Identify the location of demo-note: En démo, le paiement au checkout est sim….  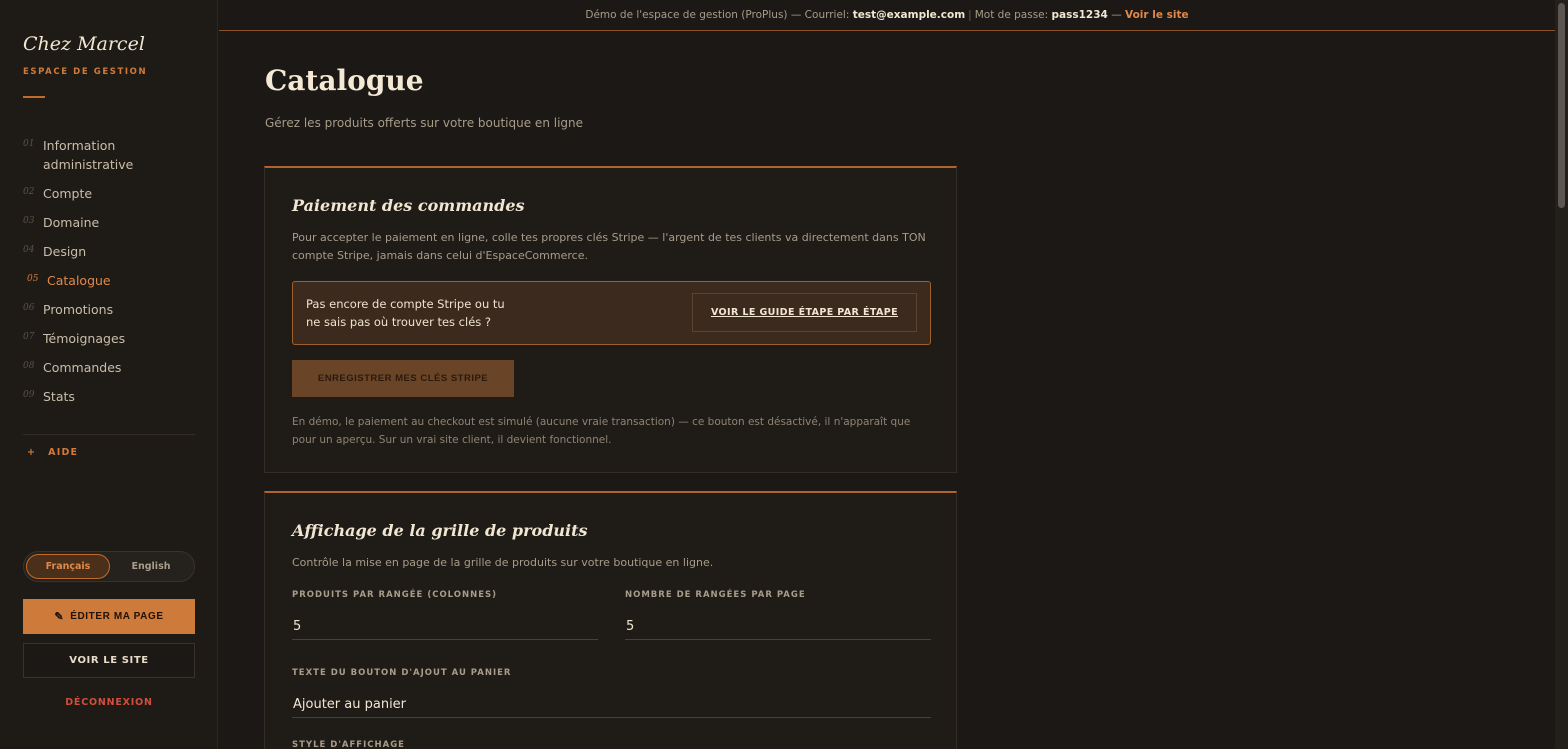
(601, 431).